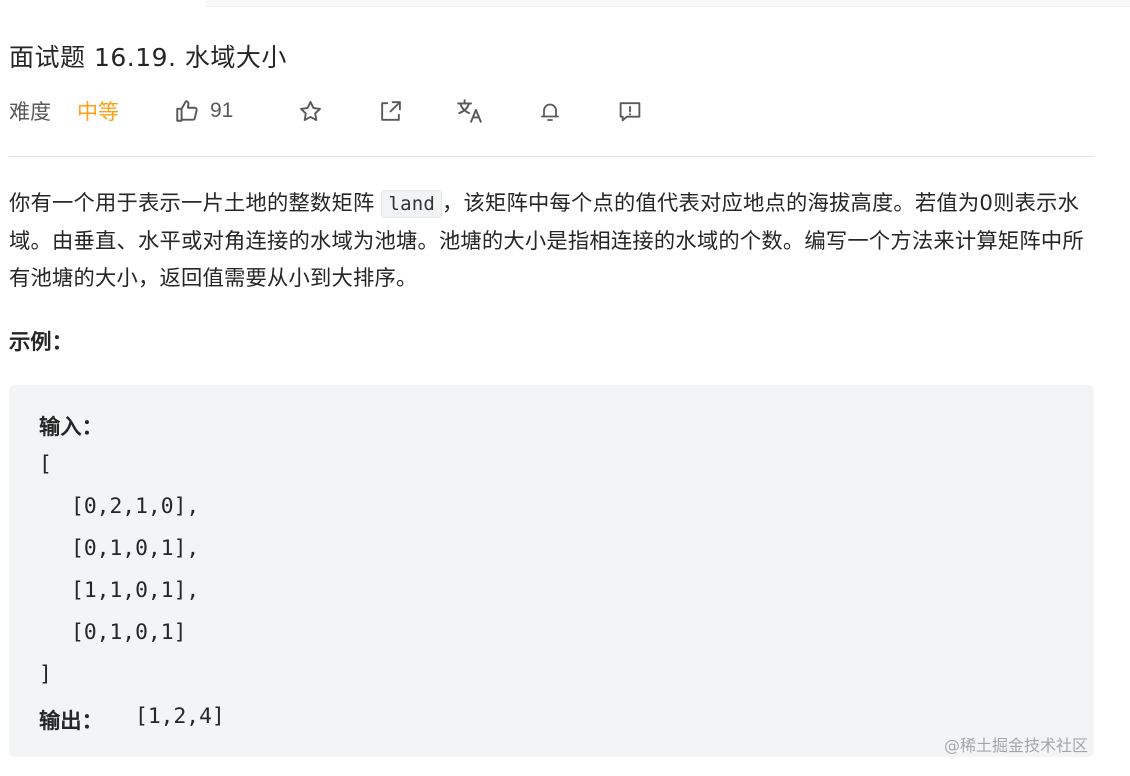 The height and width of the screenshot is (776, 1130). What do you see at coordinates (129, 632) in the screenshot?
I see `matrix-row: [0,1,0,1]` at bounding box center [129, 632].